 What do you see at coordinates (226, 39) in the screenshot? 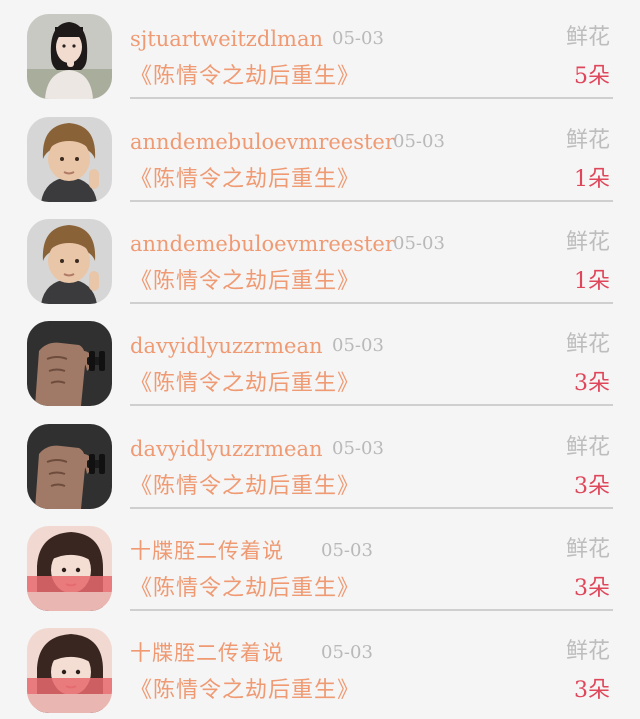
I see `username: sjtuartweitzdlman` at bounding box center [226, 39].